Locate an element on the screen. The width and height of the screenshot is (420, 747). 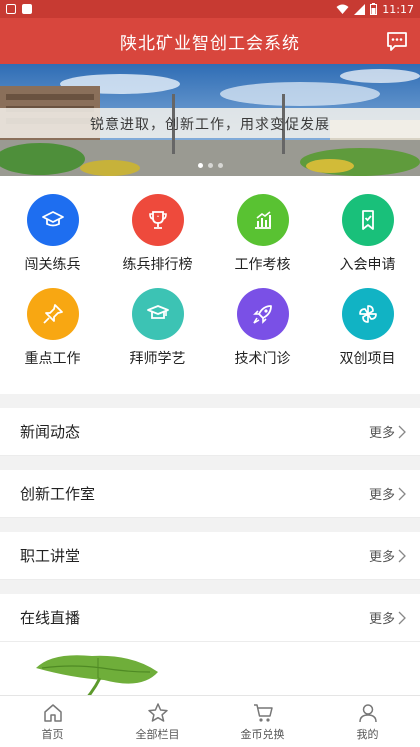
grid-item-dual-innovation: 双创项目 is located at coordinates (367, 335).